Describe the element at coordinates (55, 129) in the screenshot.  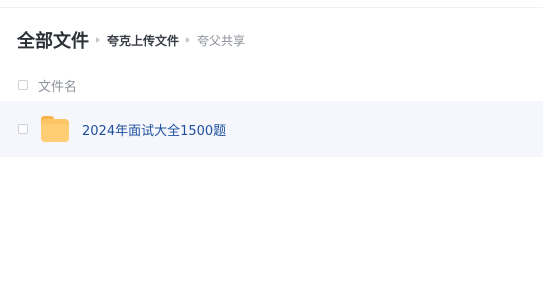
I see `folder-icon` at that location.